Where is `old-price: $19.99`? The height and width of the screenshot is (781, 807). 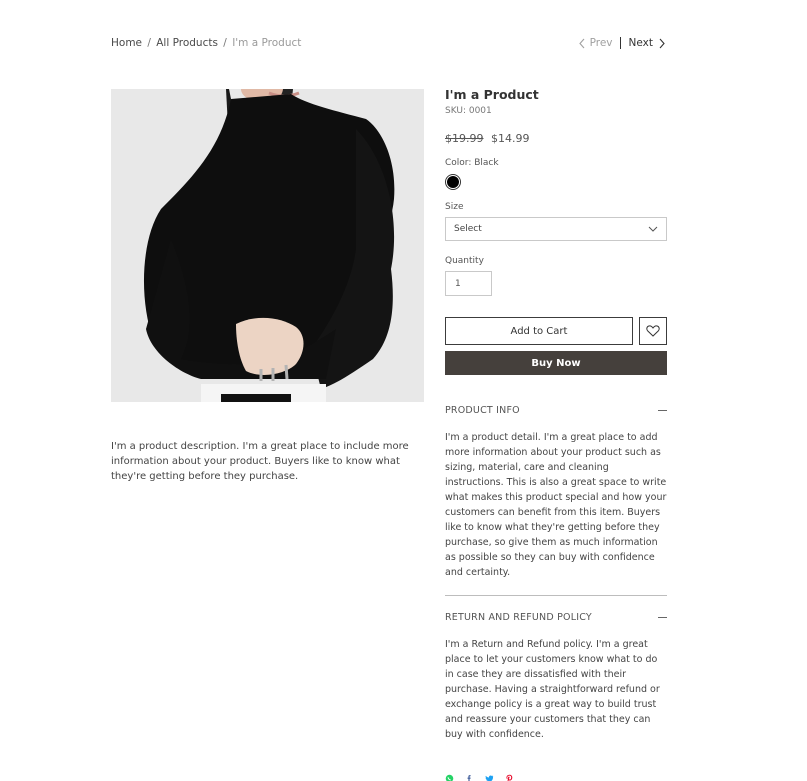 old-price: $19.99 is located at coordinates (464, 138).